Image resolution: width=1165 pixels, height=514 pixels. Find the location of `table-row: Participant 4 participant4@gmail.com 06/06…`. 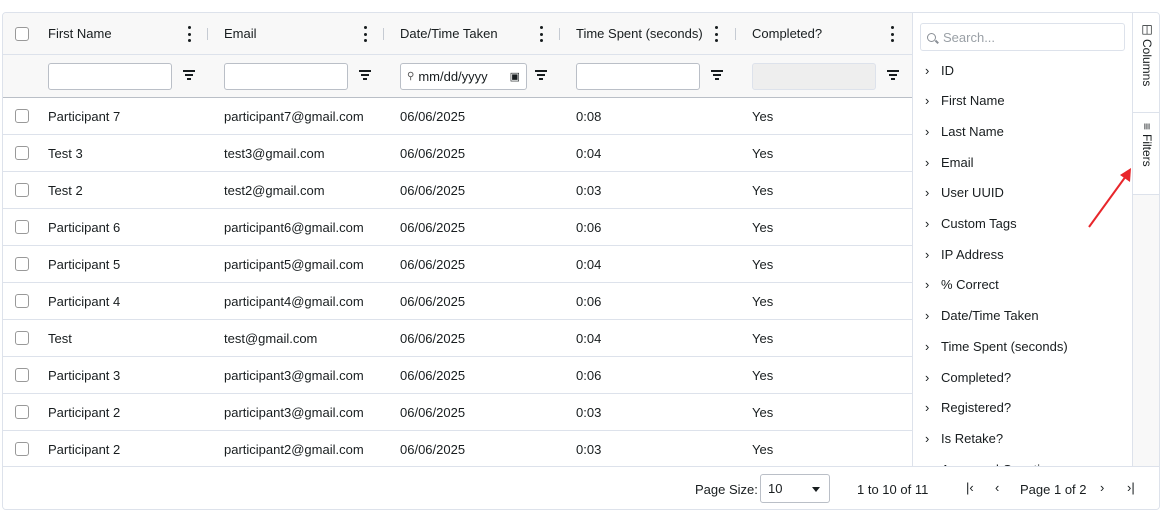

table-row: Participant 4 participant4@gmail.com 06/06… is located at coordinates (457, 301).